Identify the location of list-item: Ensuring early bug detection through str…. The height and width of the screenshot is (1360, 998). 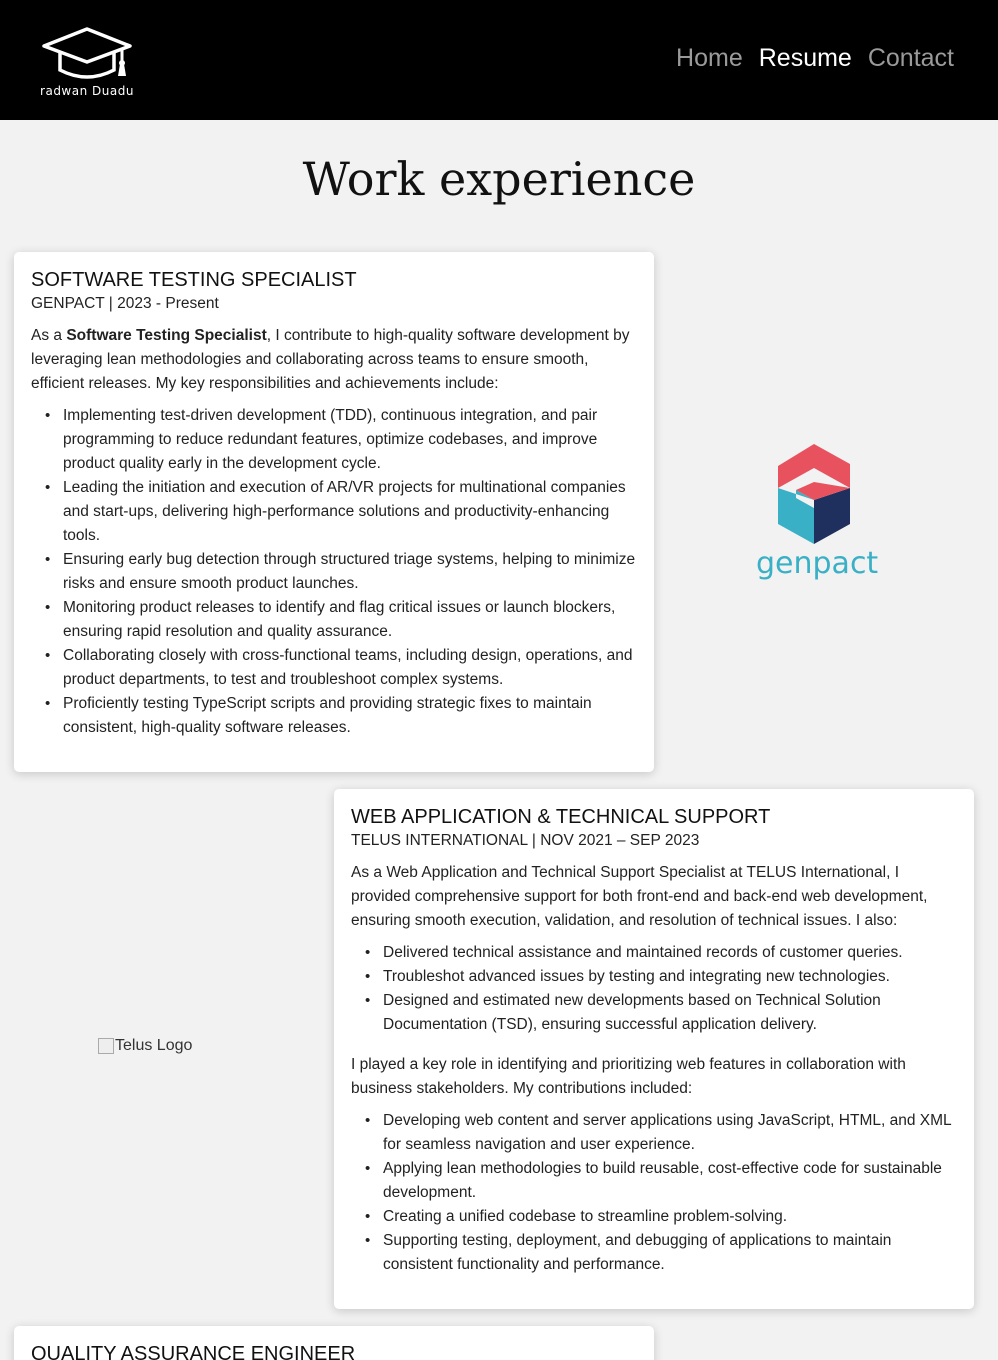
(334, 572).